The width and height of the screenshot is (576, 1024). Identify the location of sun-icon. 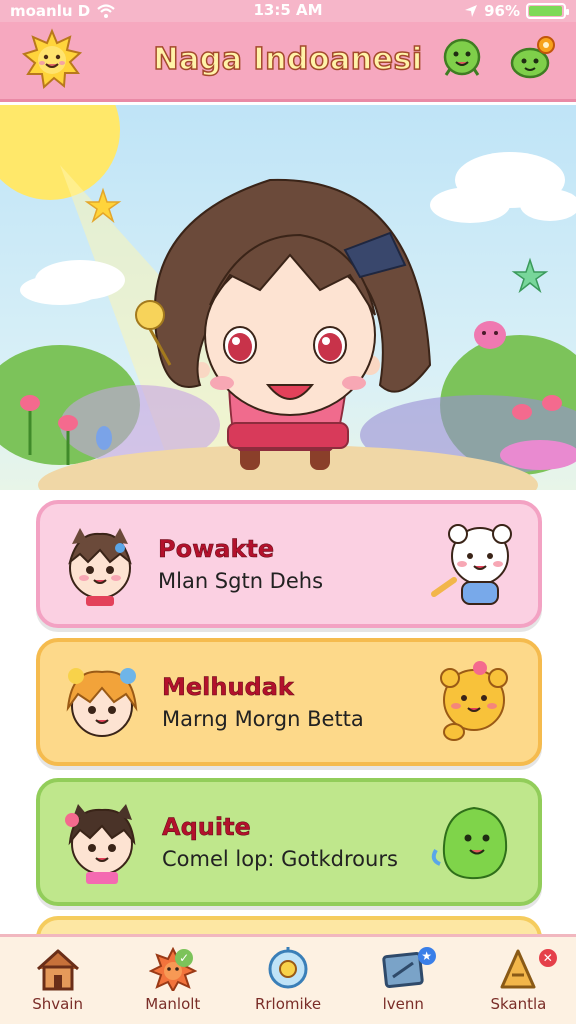
(52, 61).